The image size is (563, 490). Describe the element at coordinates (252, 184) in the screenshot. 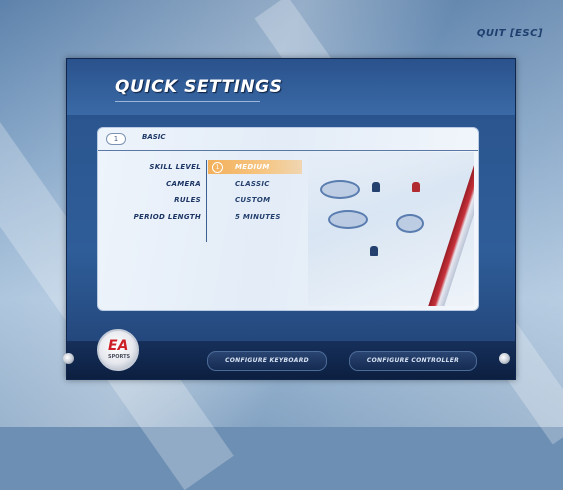

I see `setting-value-camera: CLASSIC` at that location.